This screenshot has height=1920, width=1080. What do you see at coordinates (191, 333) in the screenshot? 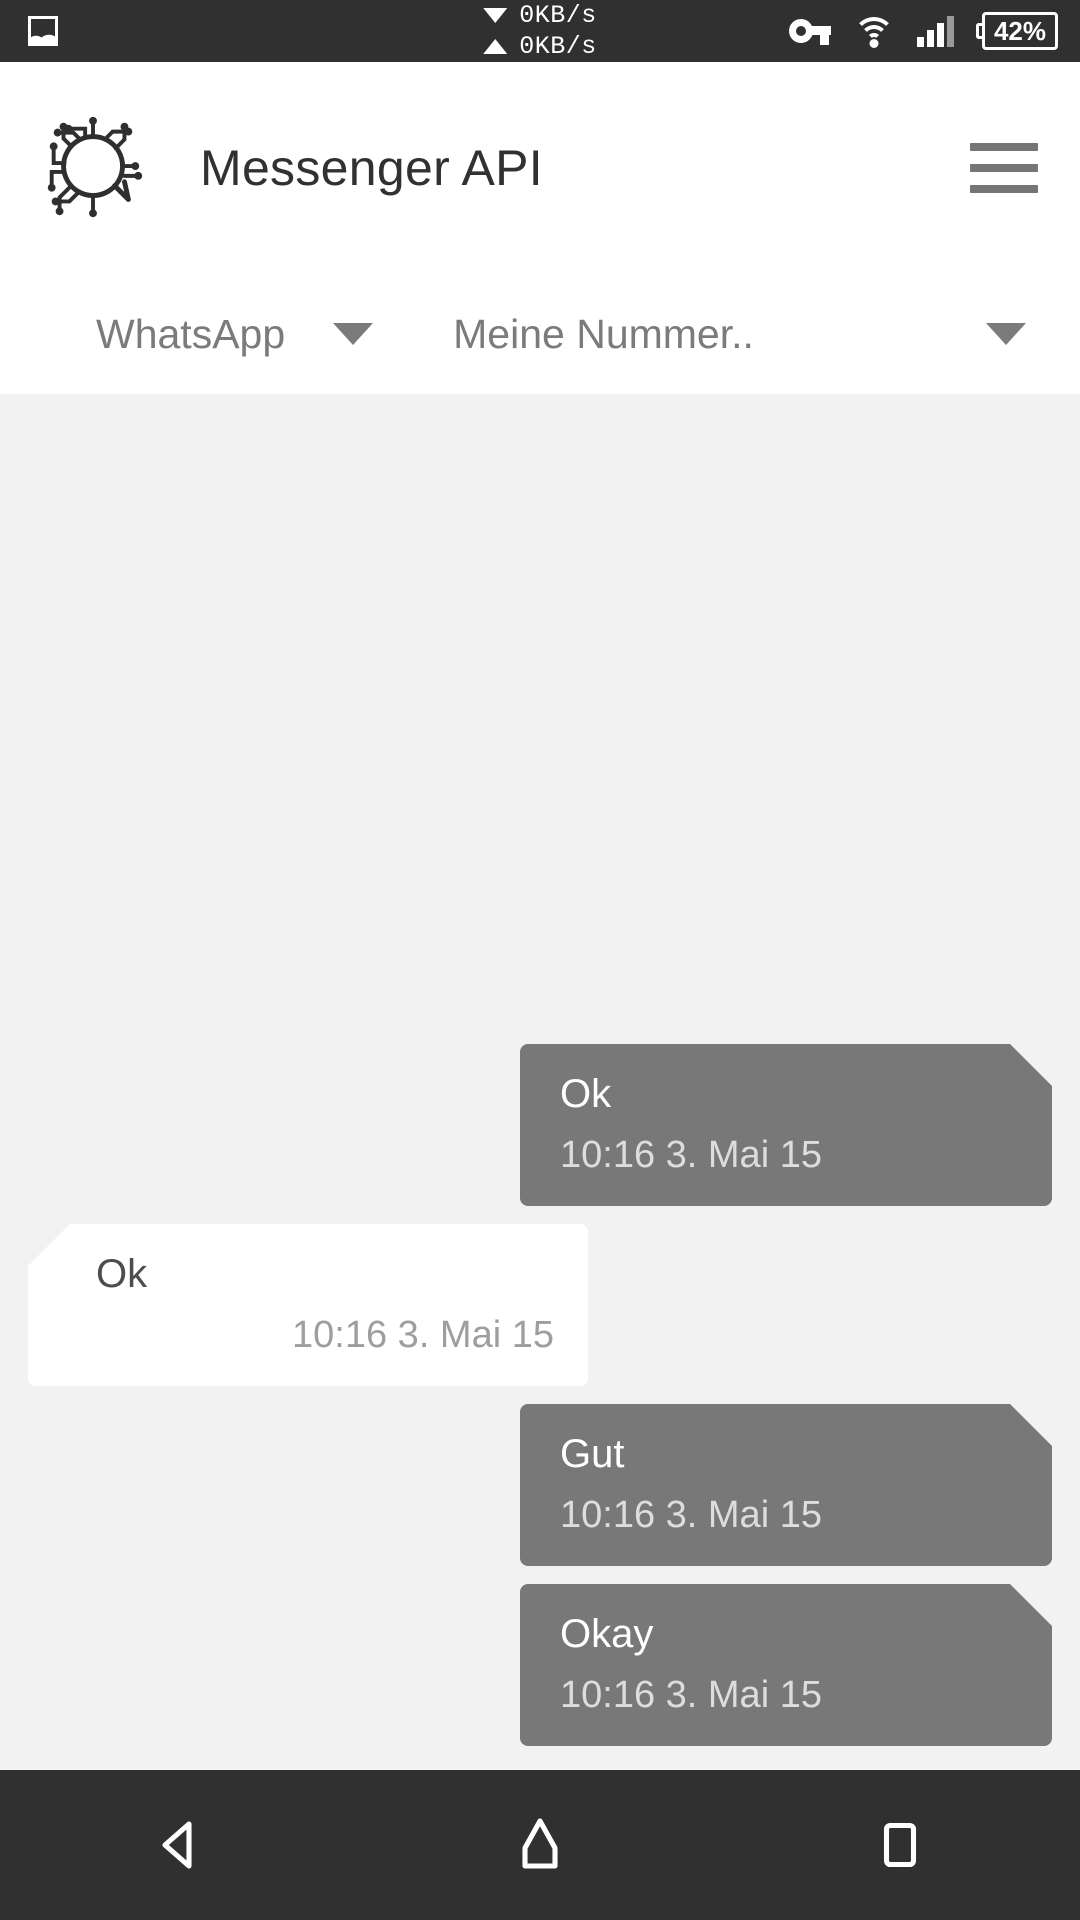
I see `messenger-type-label: WhatsApp` at bounding box center [191, 333].